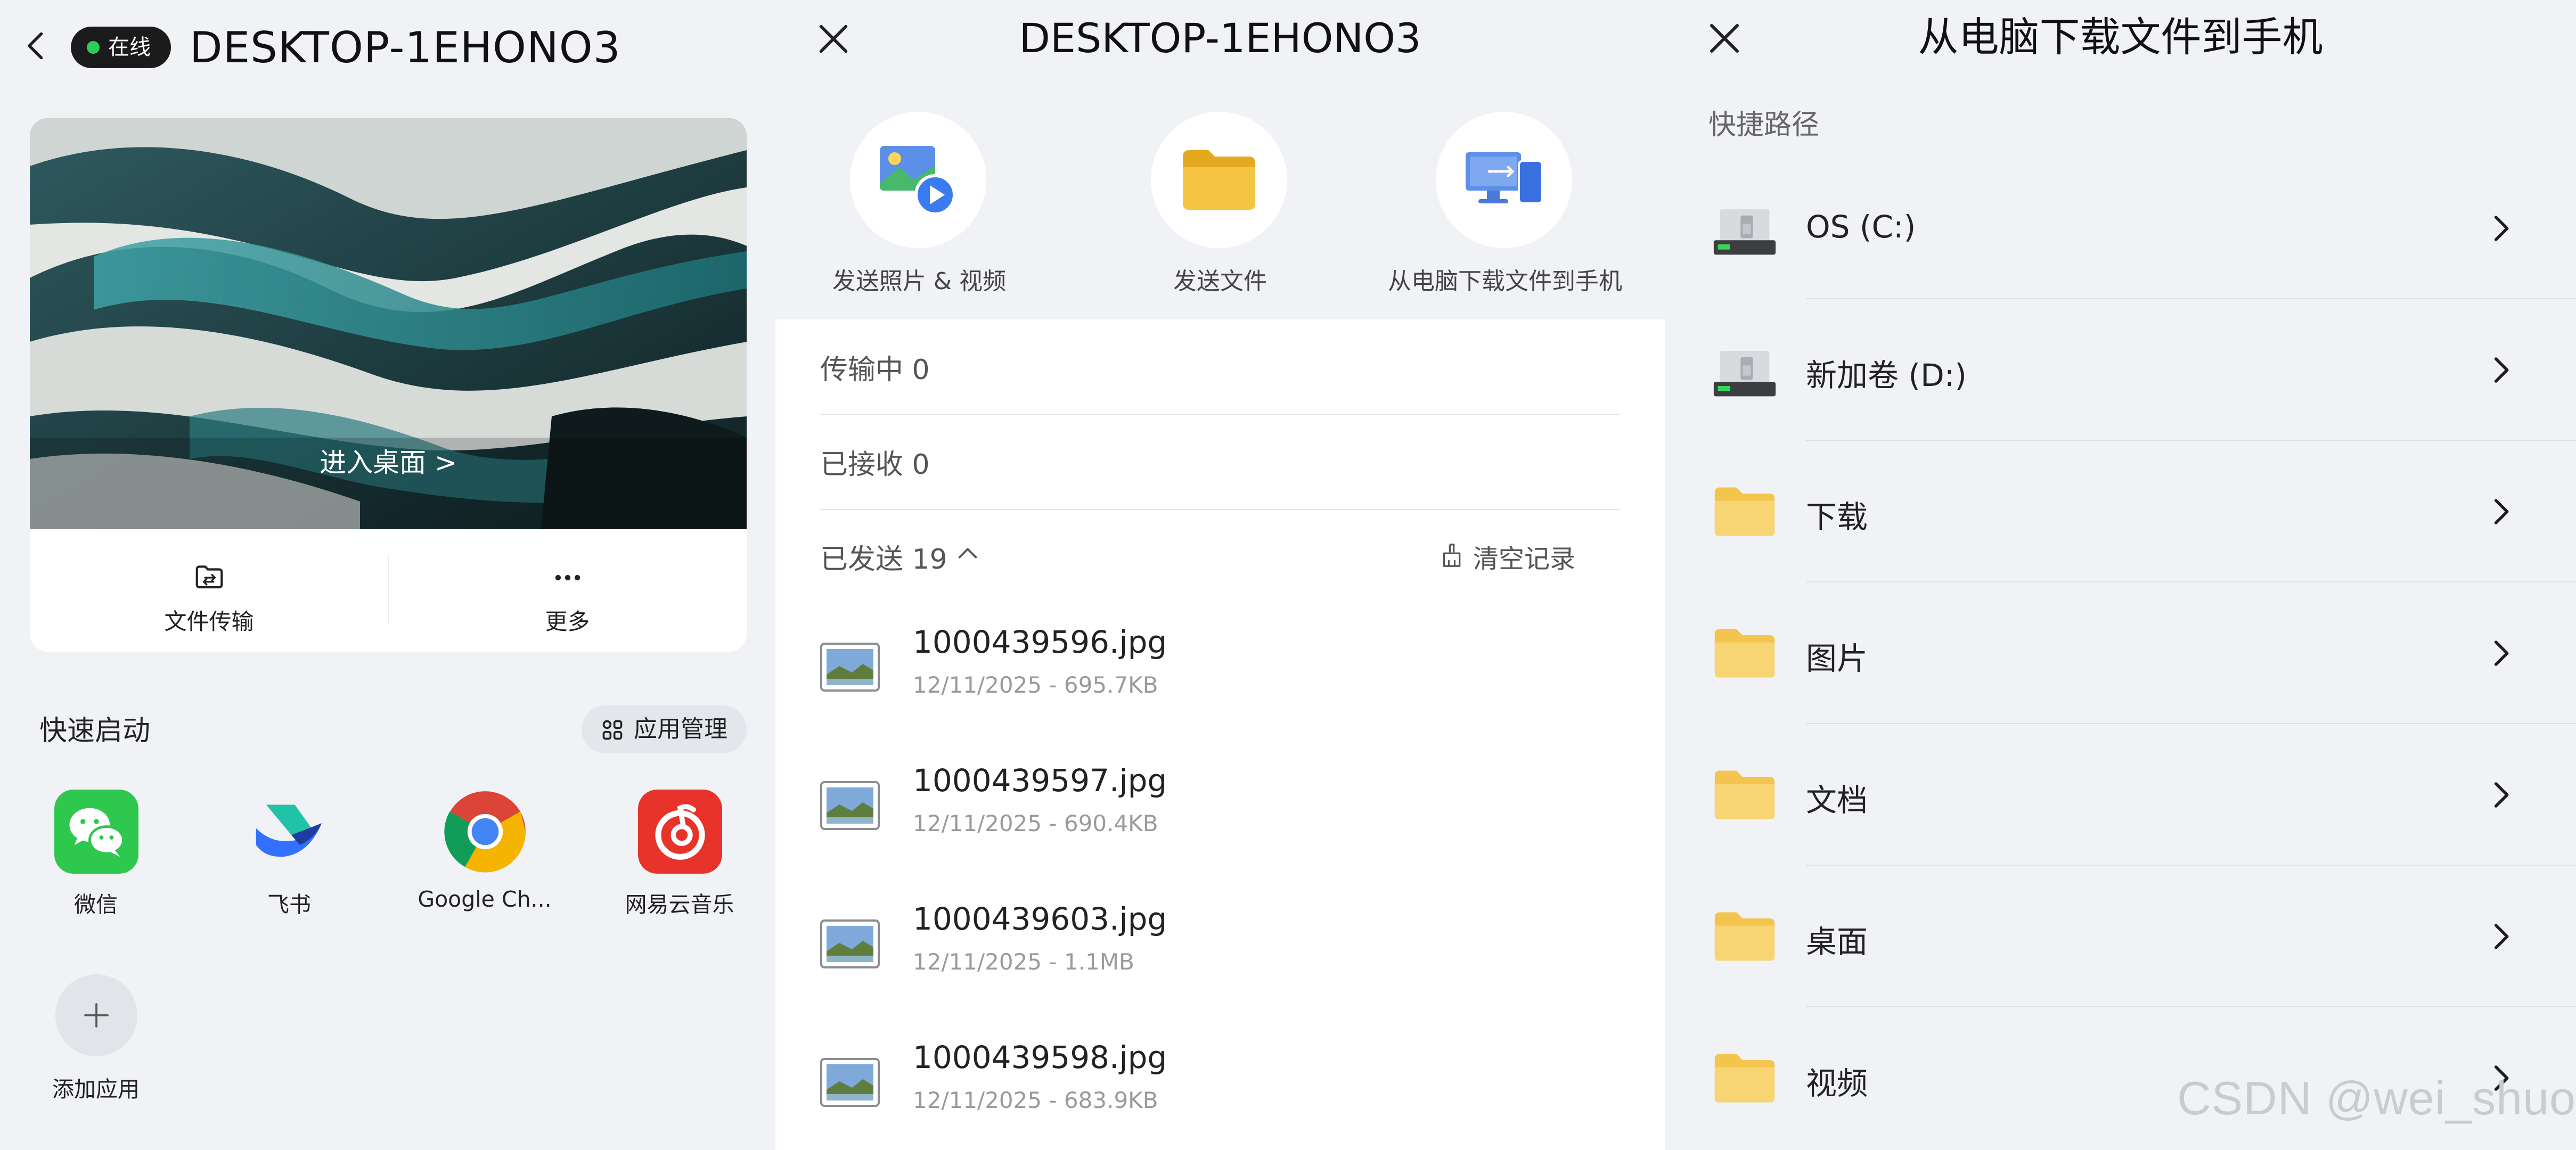 This screenshot has height=1150, width=2576. Describe the element at coordinates (1837, 517) in the screenshot. I see `path-label: 下载` at that location.